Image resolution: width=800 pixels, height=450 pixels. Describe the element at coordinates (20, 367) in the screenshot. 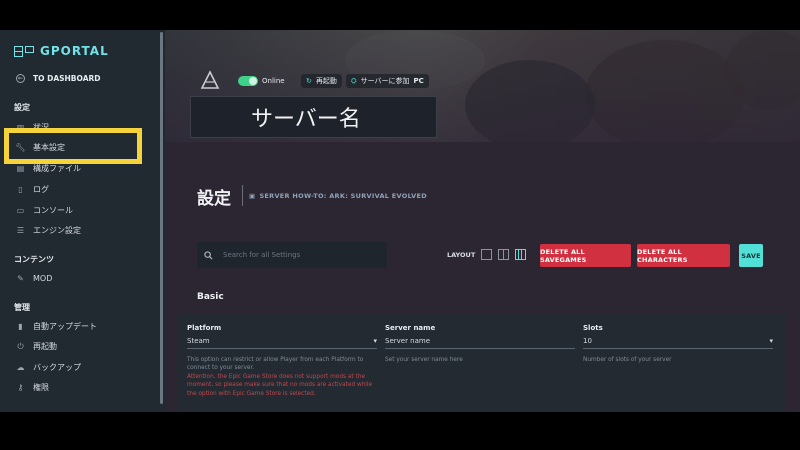

I see `cloud-icon: ☁` at that location.